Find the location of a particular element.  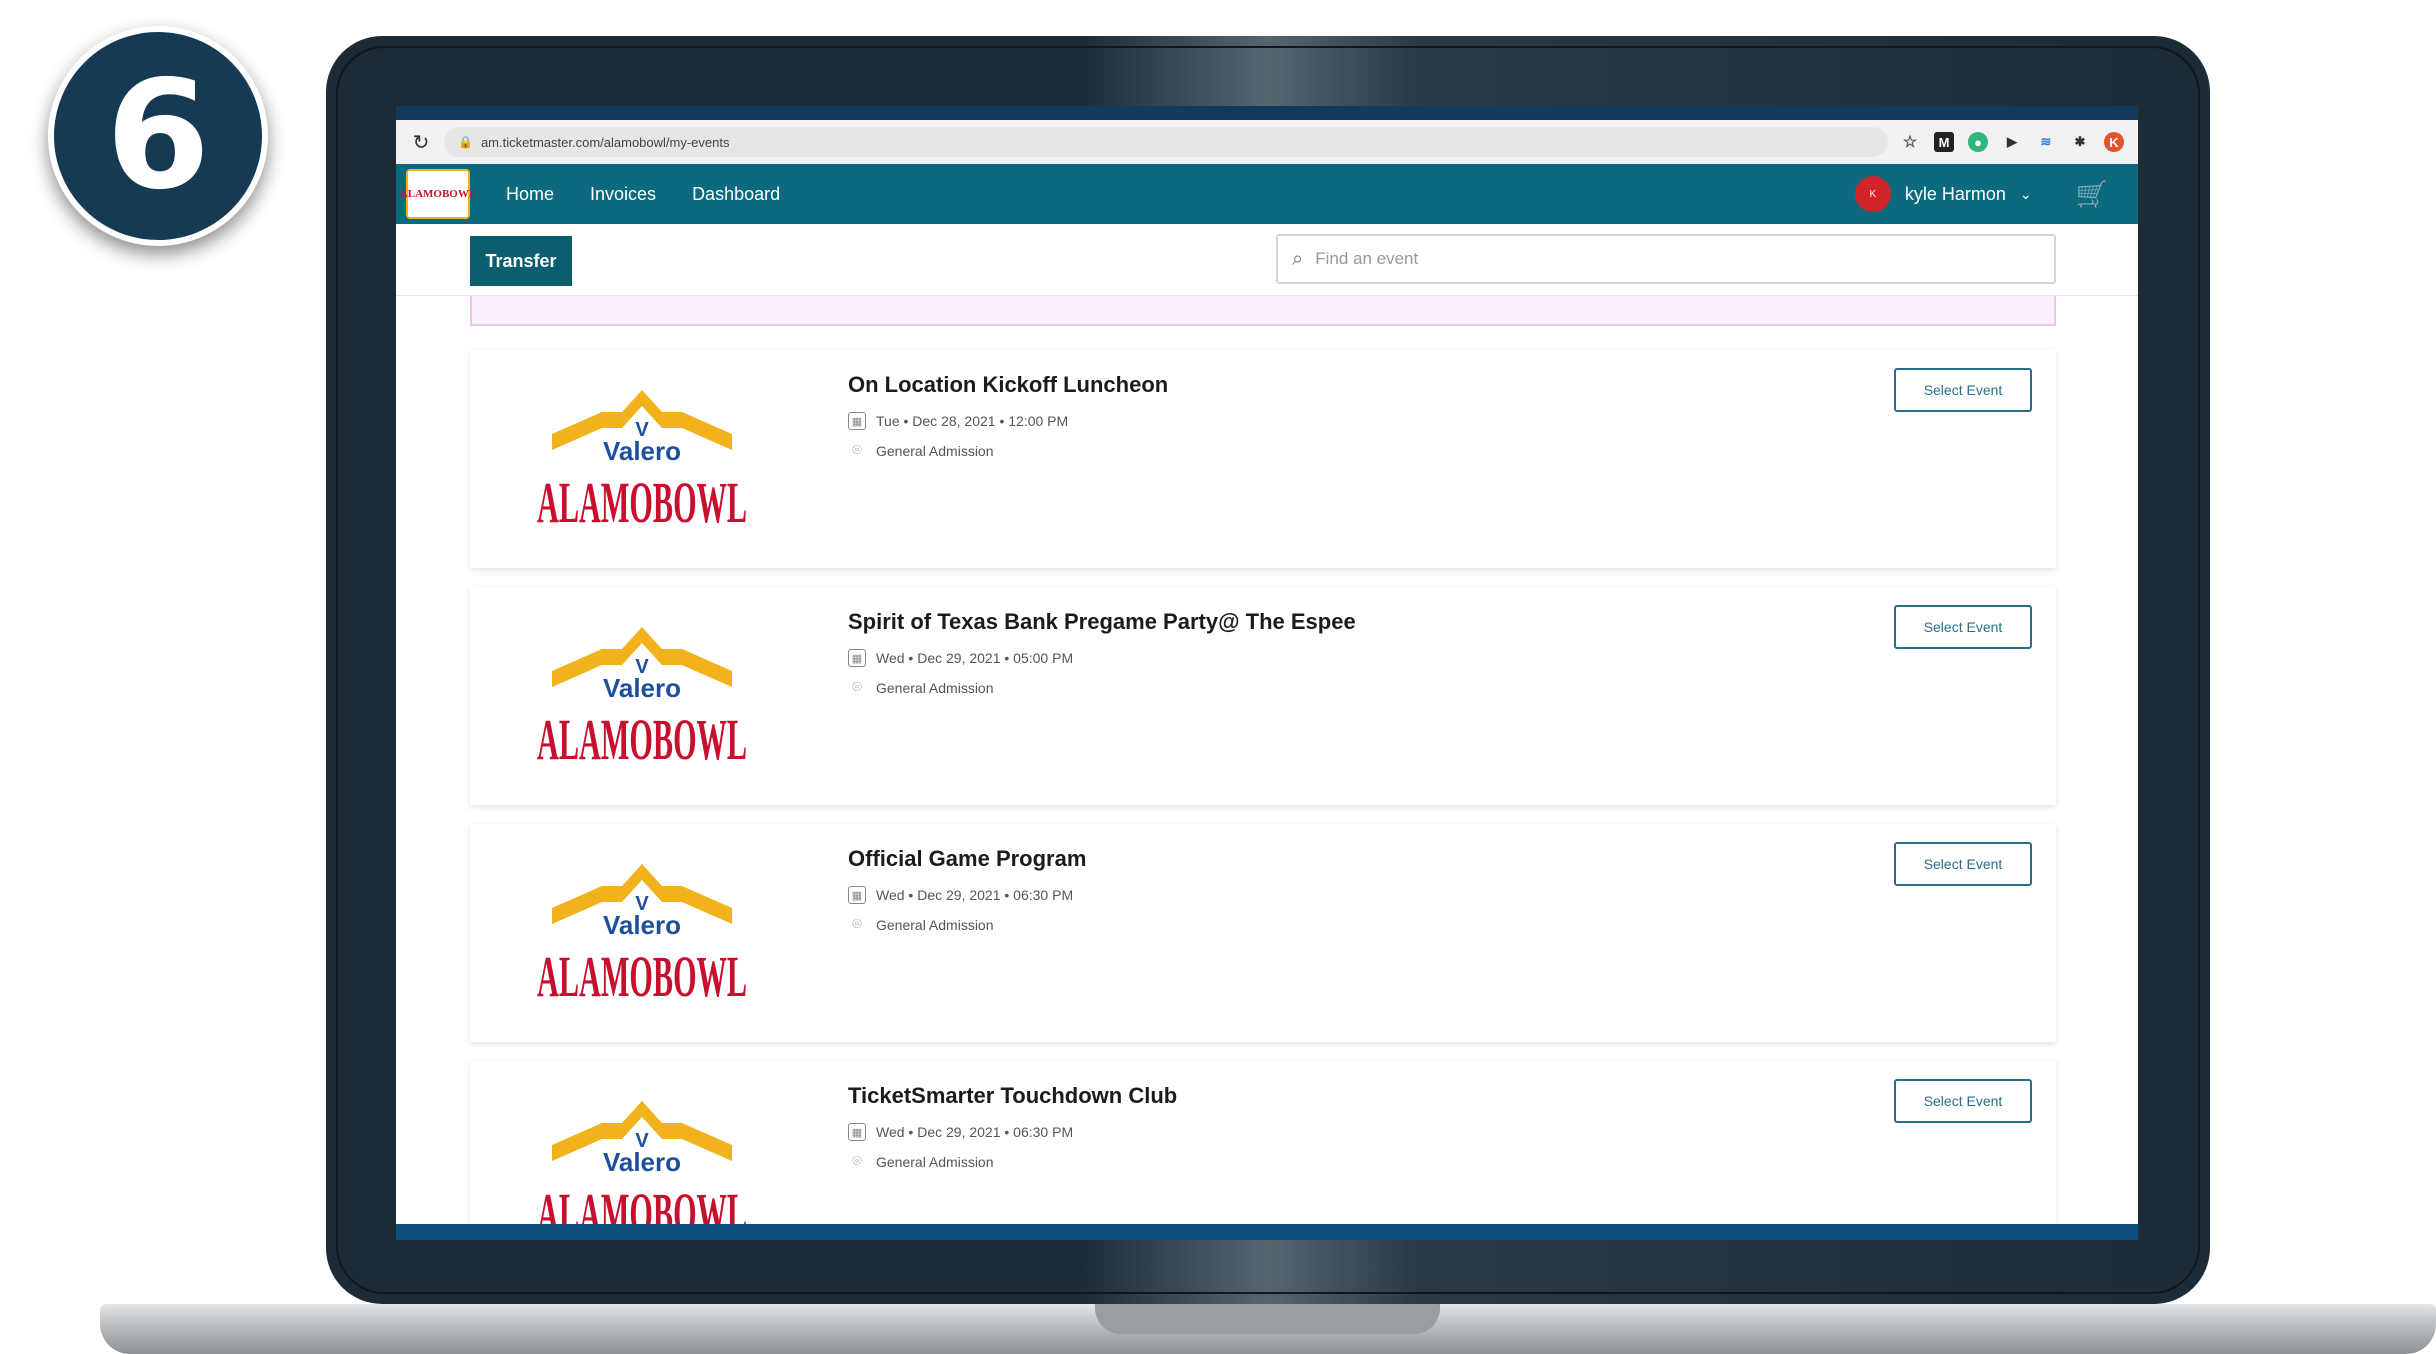

event-date: Wed • Dec 29, 2021 • 05:00 PM is located at coordinates (975, 658).